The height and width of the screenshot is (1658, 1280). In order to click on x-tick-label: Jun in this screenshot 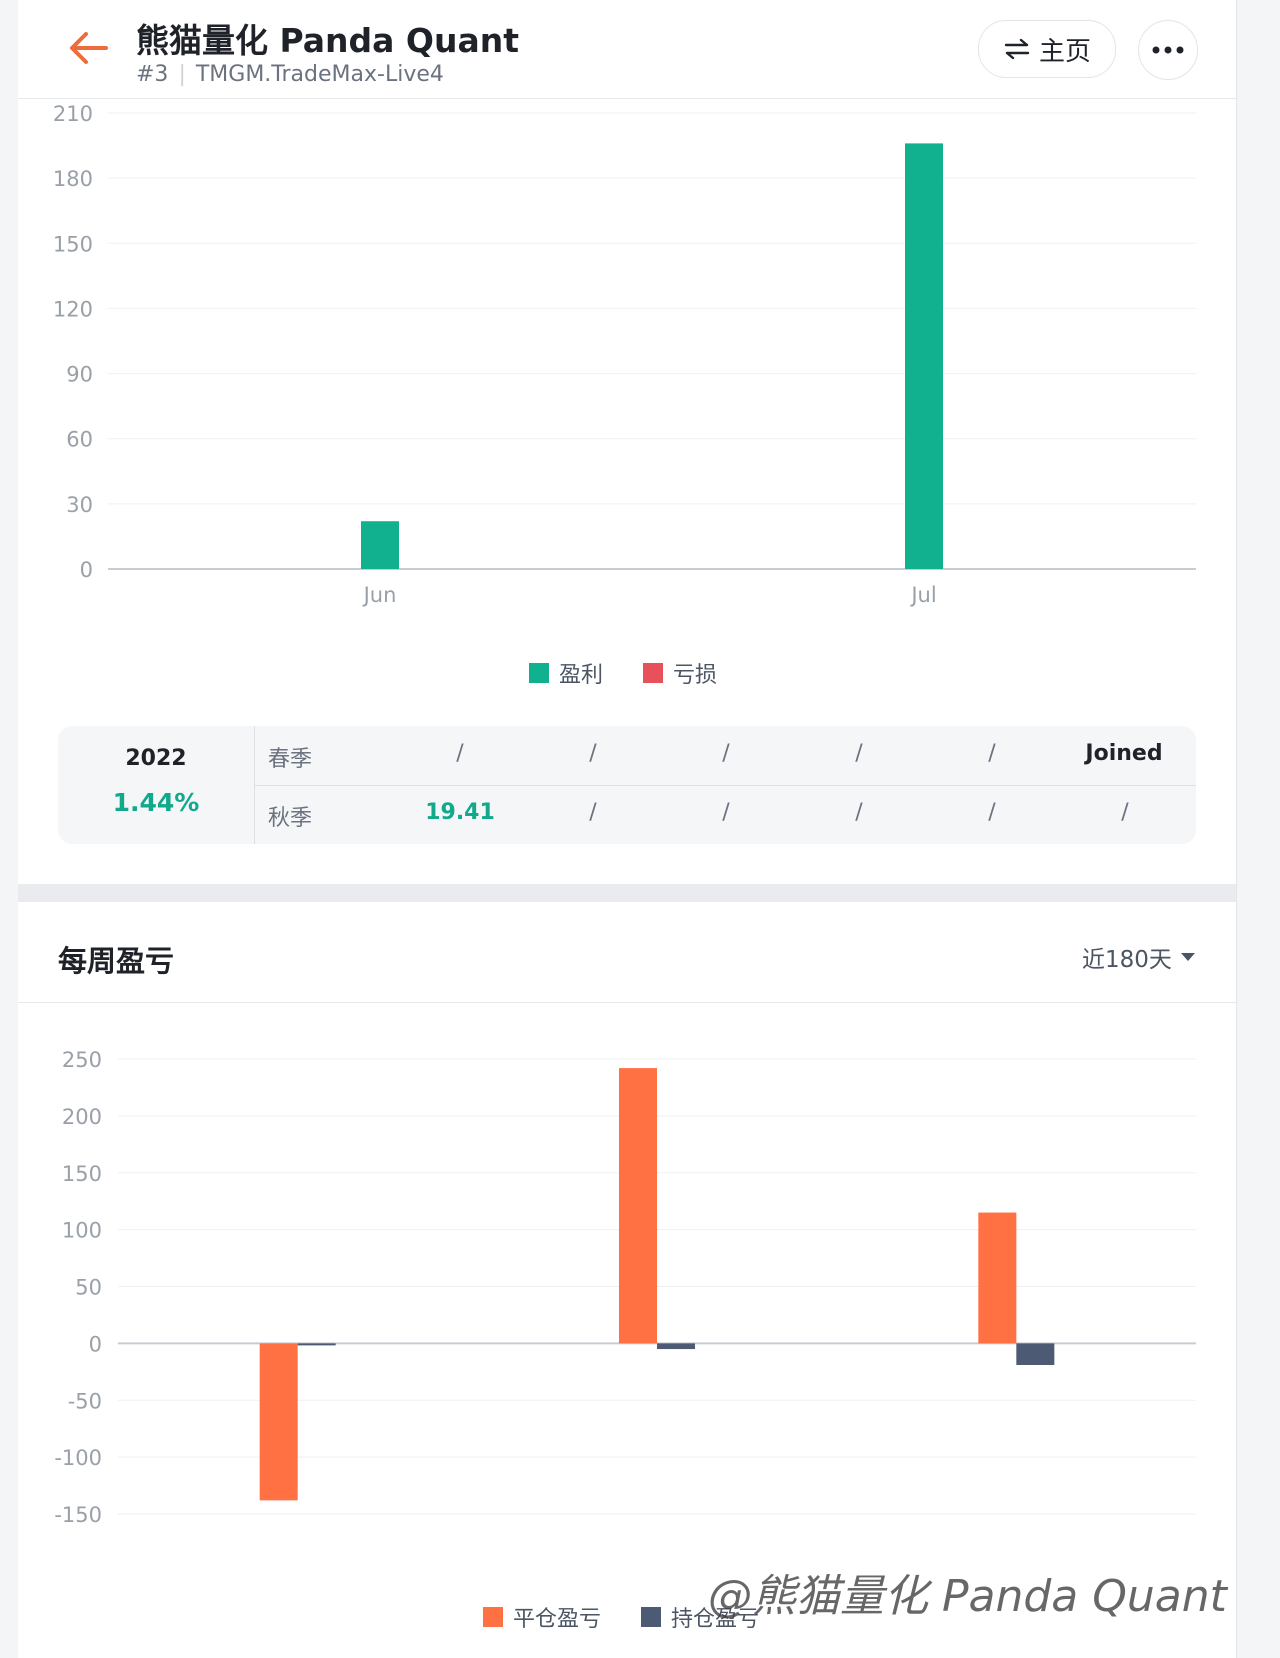, I will do `click(379, 595)`.